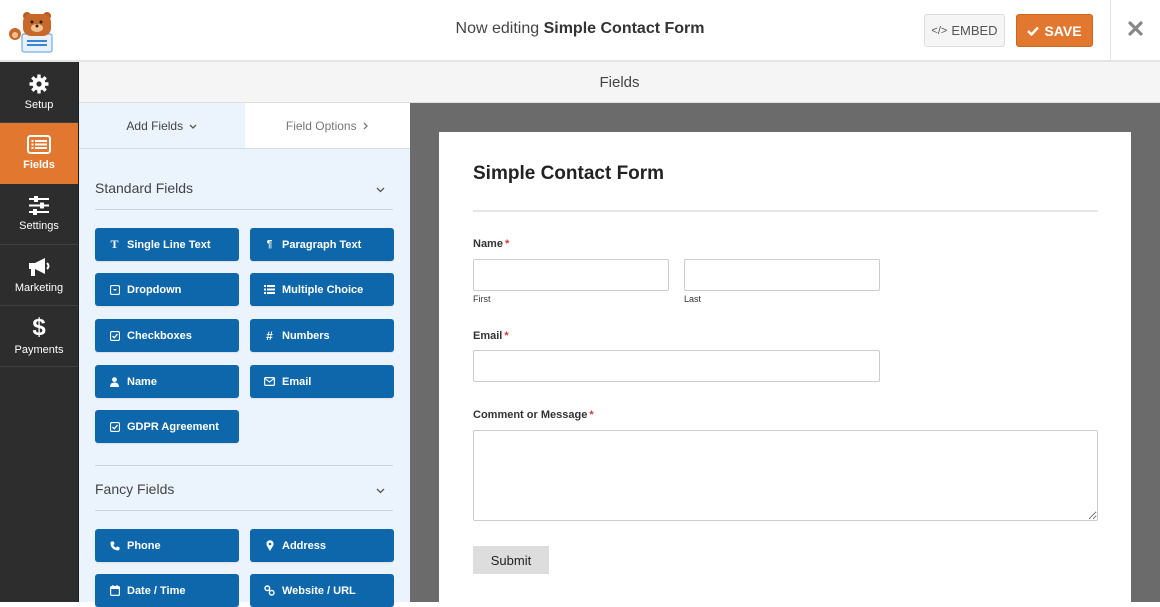 The height and width of the screenshot is (607, 1160). I want to click on field-button-label: Phone, so click(144, 545).